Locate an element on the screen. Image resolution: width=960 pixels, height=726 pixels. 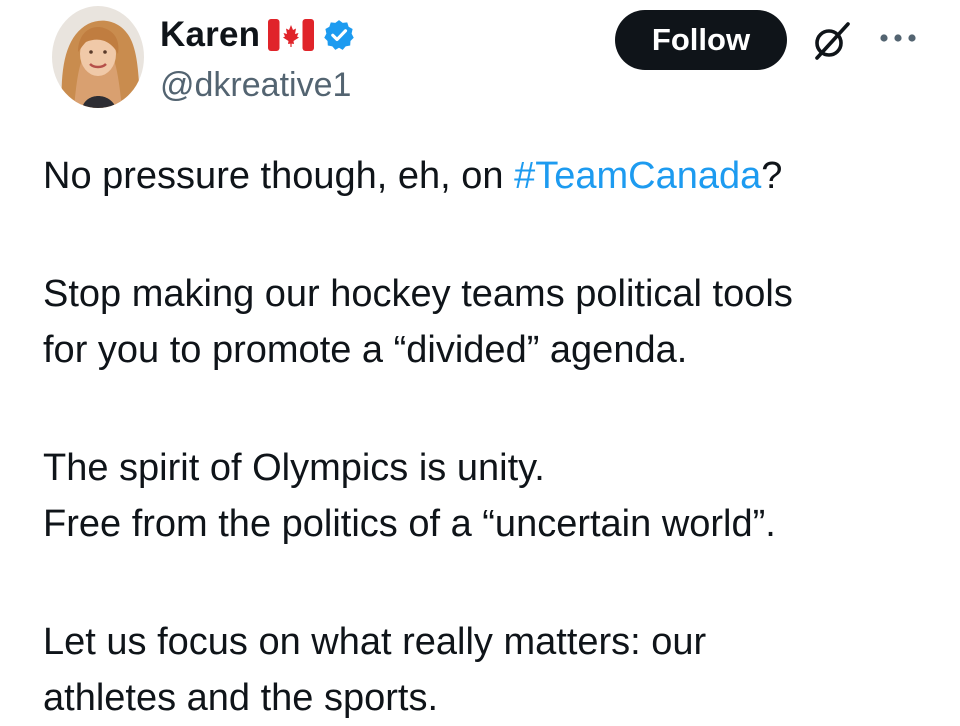
tweet-line: for you to promote a “divided” agenda. is located at coordinates (365, 350).